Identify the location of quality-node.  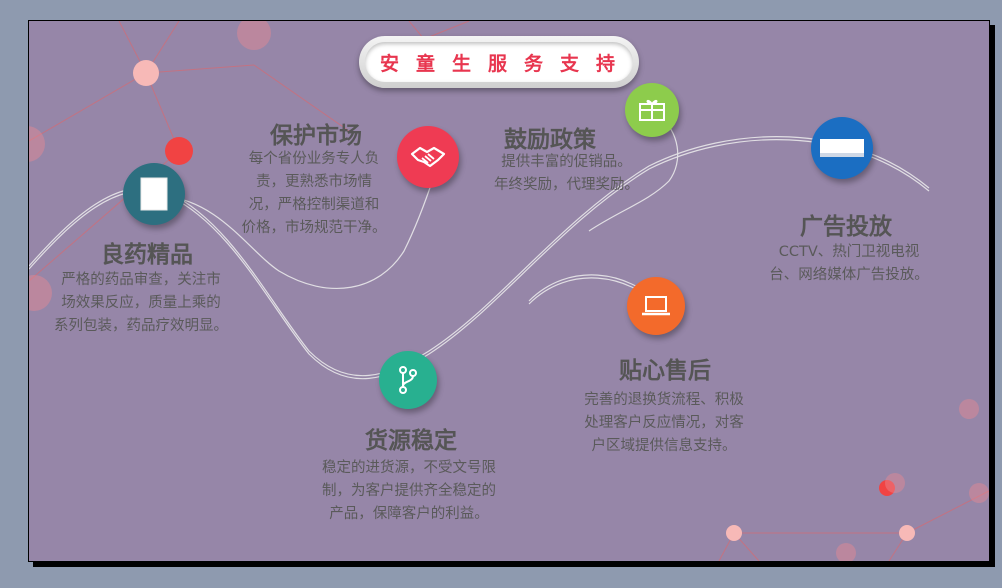
(154, 194).